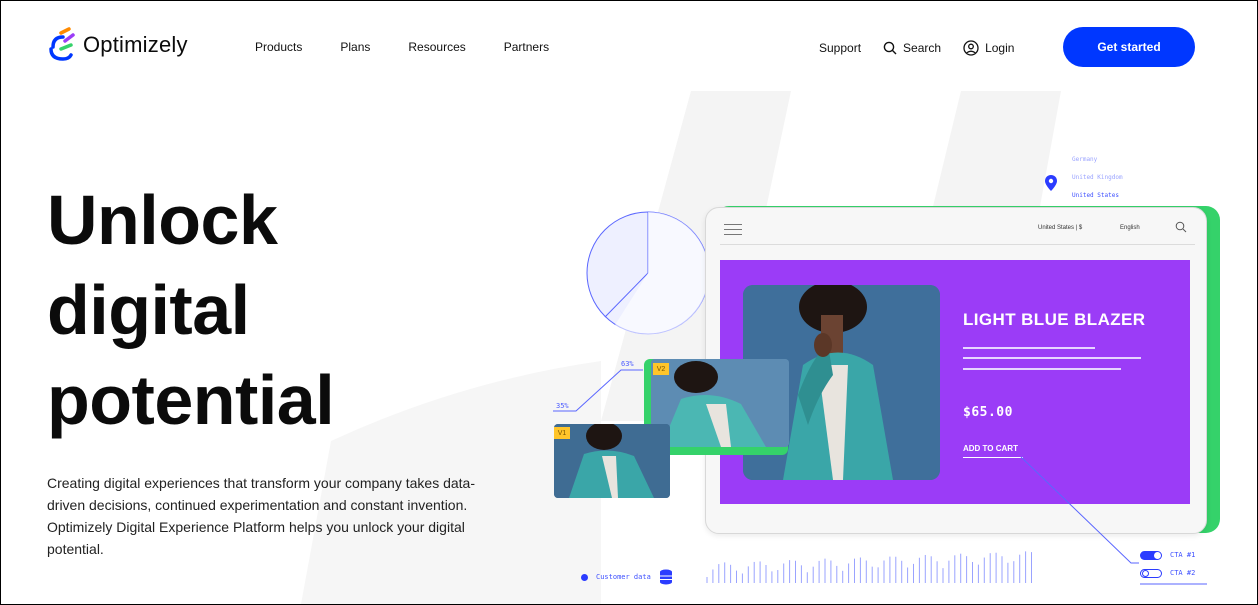 This screenshot has width=1258, height=605. What do you see at coordinates (869, 567) in the screenshot?
I see `data-wave-bars` at bounding box center [869, 567].